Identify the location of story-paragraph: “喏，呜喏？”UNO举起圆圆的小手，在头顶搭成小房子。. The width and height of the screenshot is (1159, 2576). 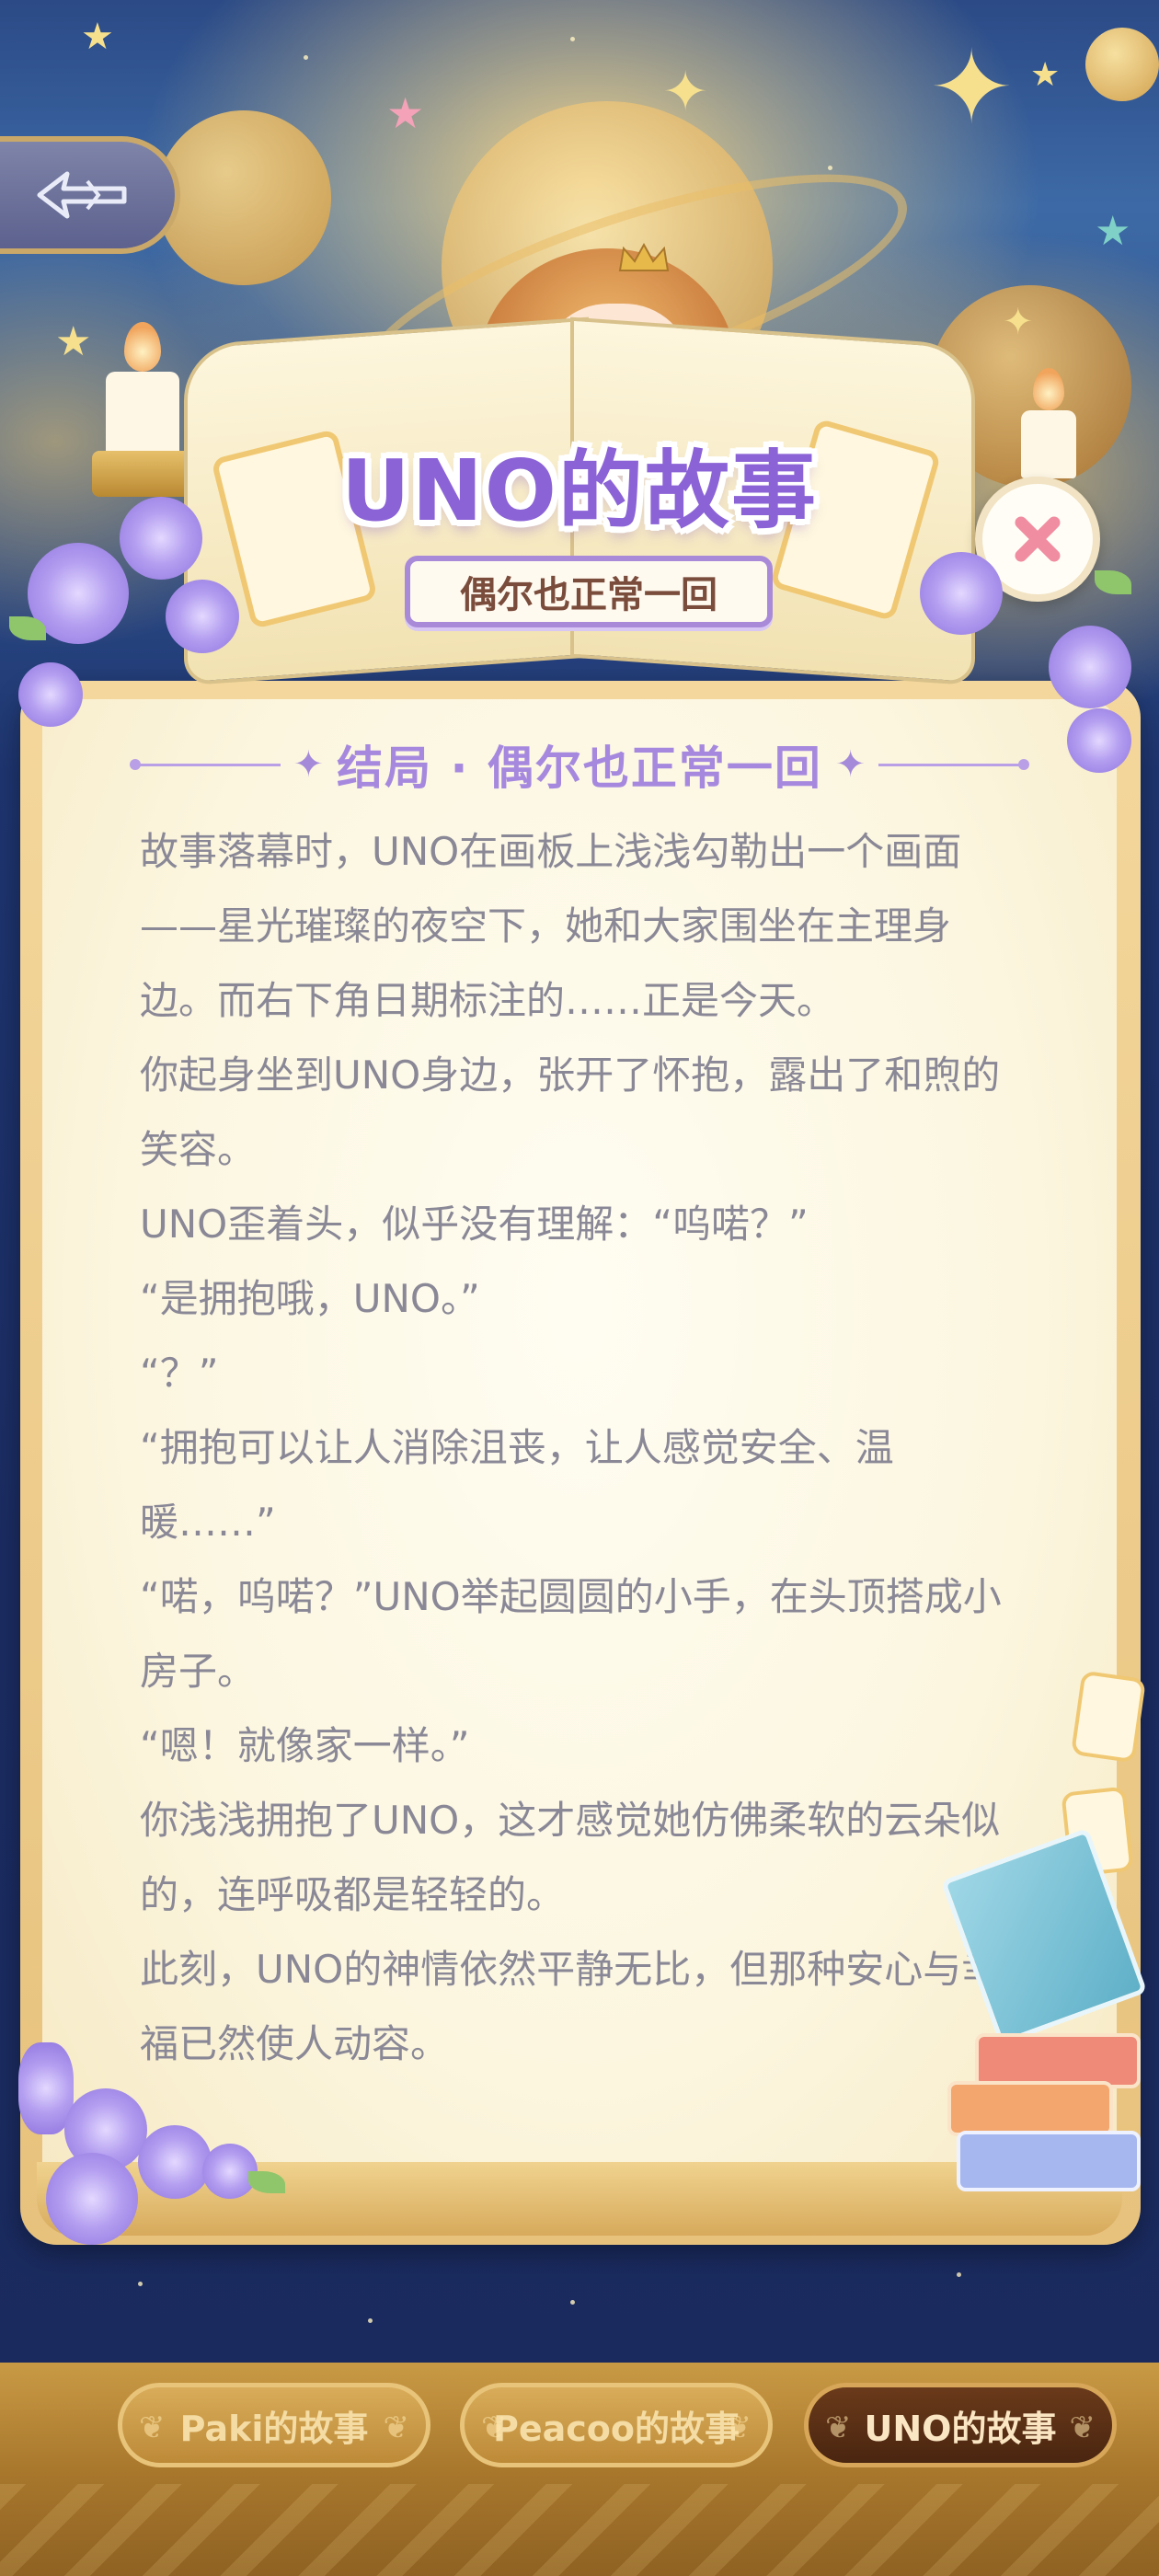
(571, 1634).